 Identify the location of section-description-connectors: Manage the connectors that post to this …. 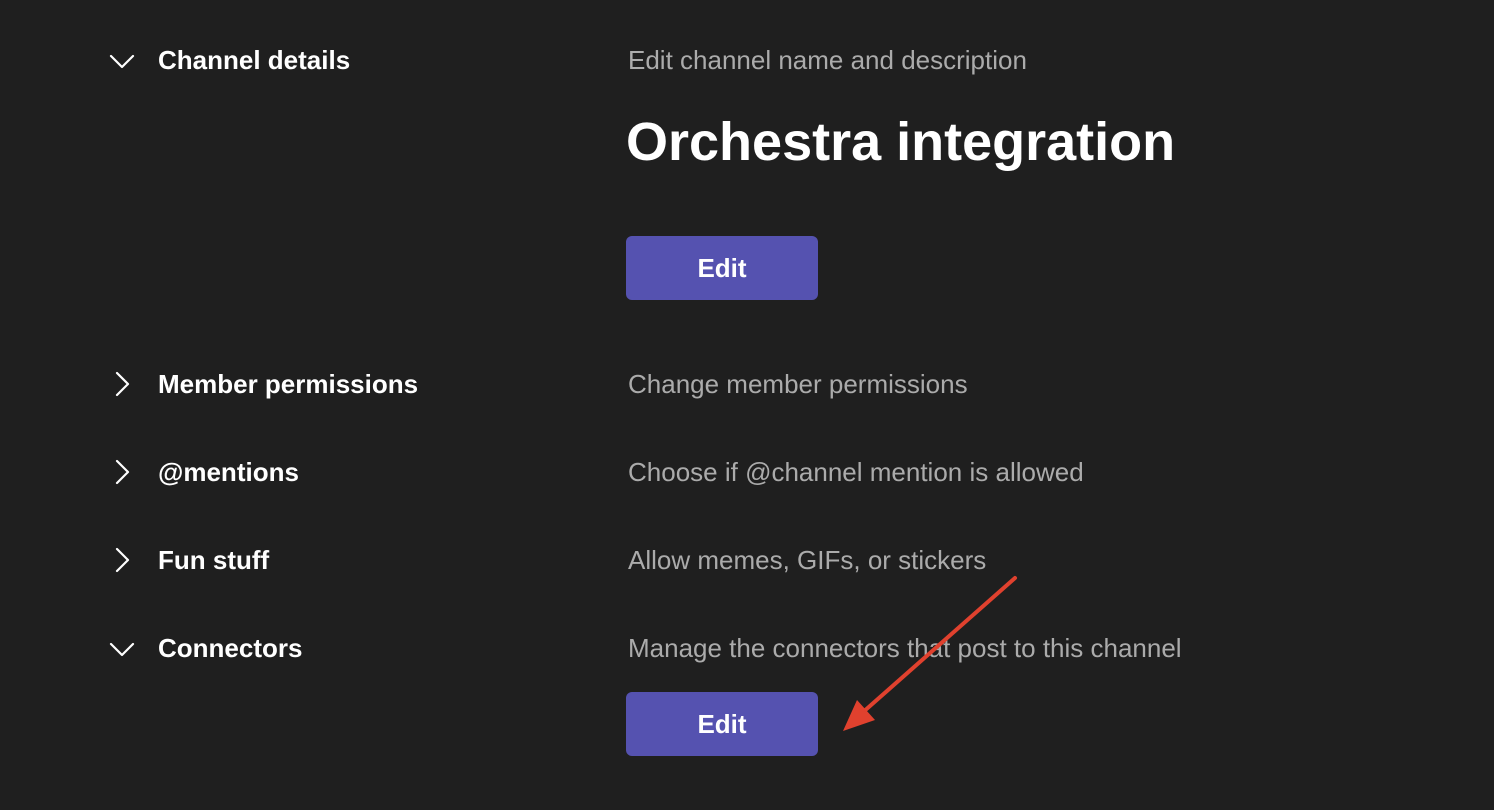
(905, 648).